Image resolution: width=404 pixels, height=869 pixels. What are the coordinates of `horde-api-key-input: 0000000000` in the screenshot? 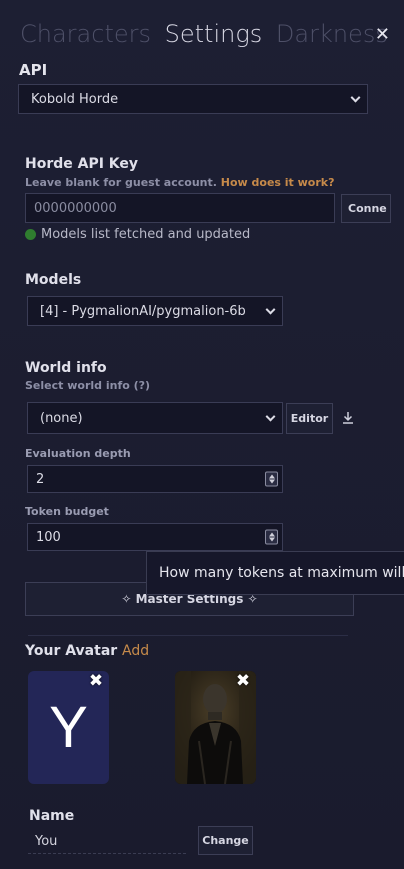 It's located at (180, 208).